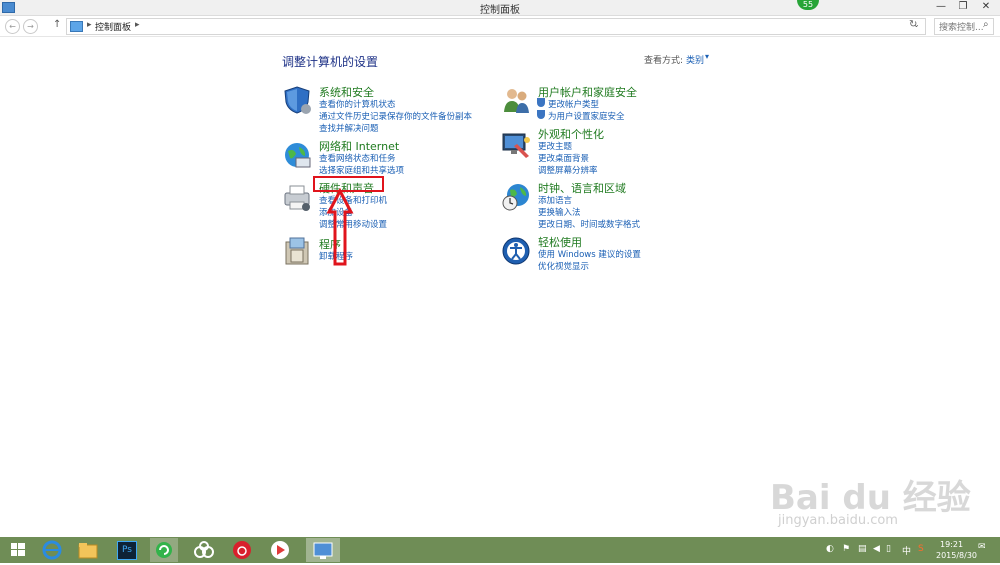 The image size is (1000, 565). I want to click on volume-tray-icon: ◀, so click(876, 549).